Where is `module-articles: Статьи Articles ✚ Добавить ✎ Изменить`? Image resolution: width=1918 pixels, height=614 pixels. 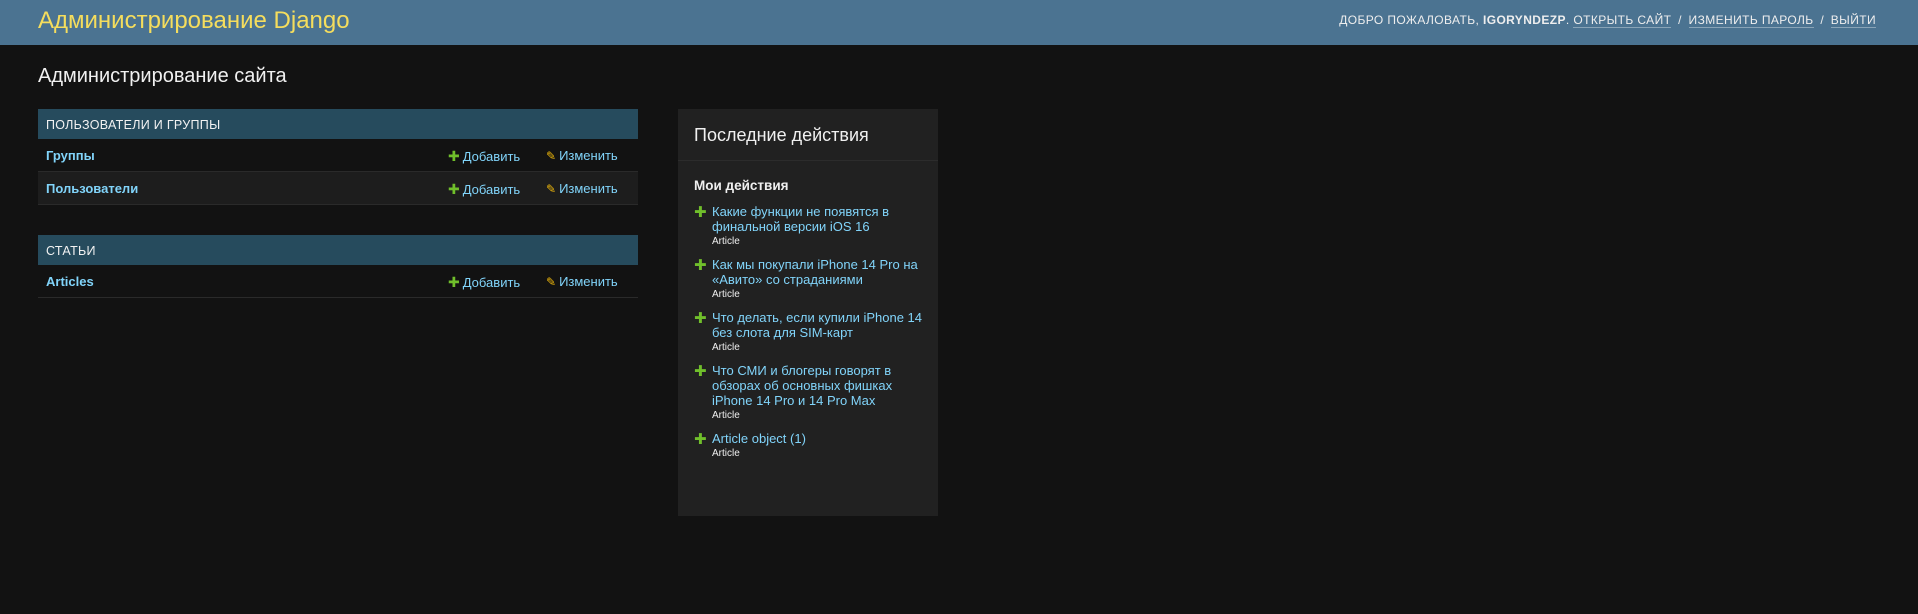 module-articles: Статьи Articles ✚ Добавить ✎ Изменить is located at coordinates (338, 266).